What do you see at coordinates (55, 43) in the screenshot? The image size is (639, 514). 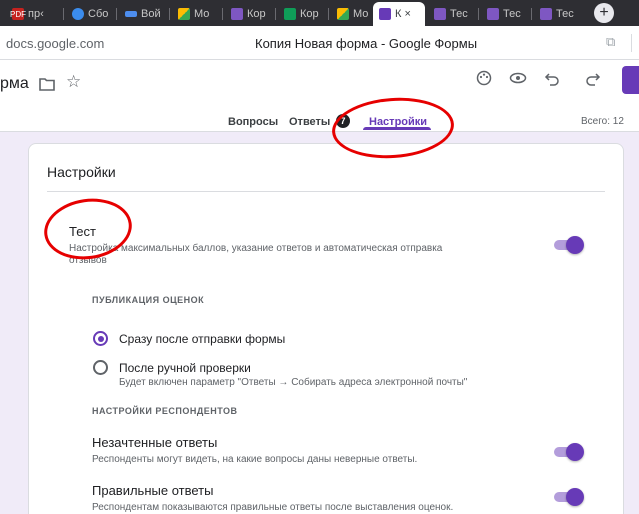 I see `url-domain: docs.google.com` at bounding box center [55, 43].